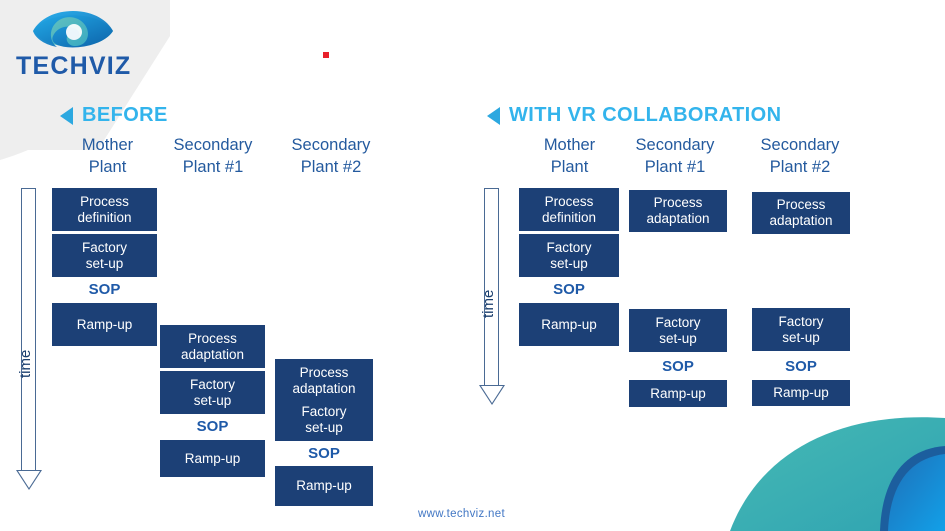 This screenshot has width=945, height=531. Describe the element at coordinates (645, 115) in the screenshot. I see `panel-with-vr-title-text: WITH VR COLLABORATION` at that location.